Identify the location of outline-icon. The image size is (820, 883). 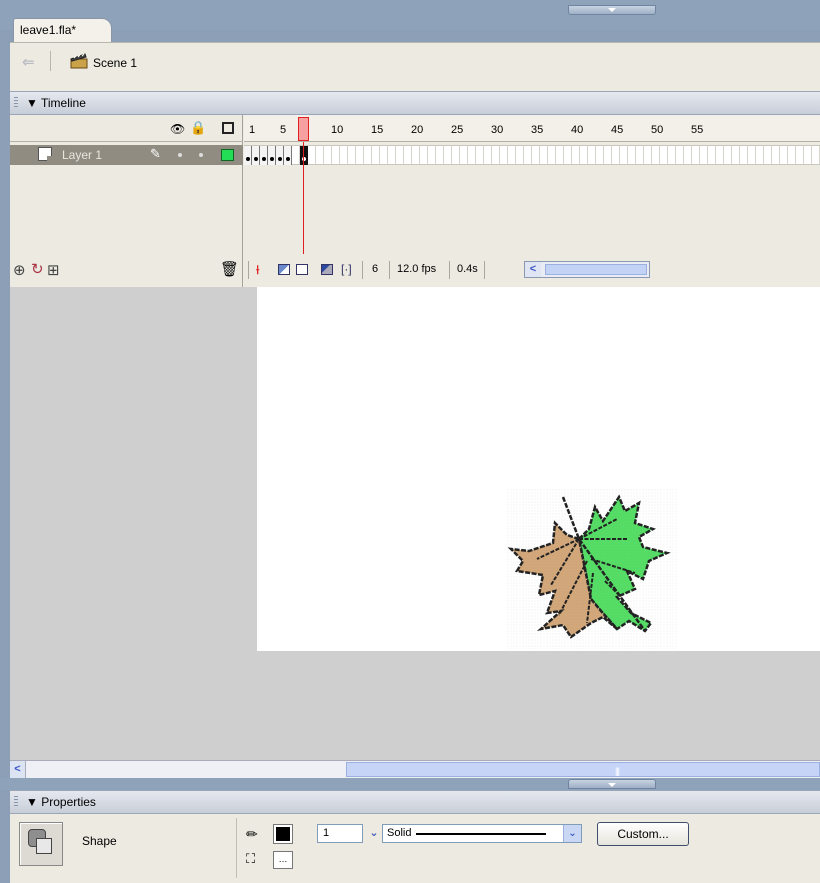
(228, 128).